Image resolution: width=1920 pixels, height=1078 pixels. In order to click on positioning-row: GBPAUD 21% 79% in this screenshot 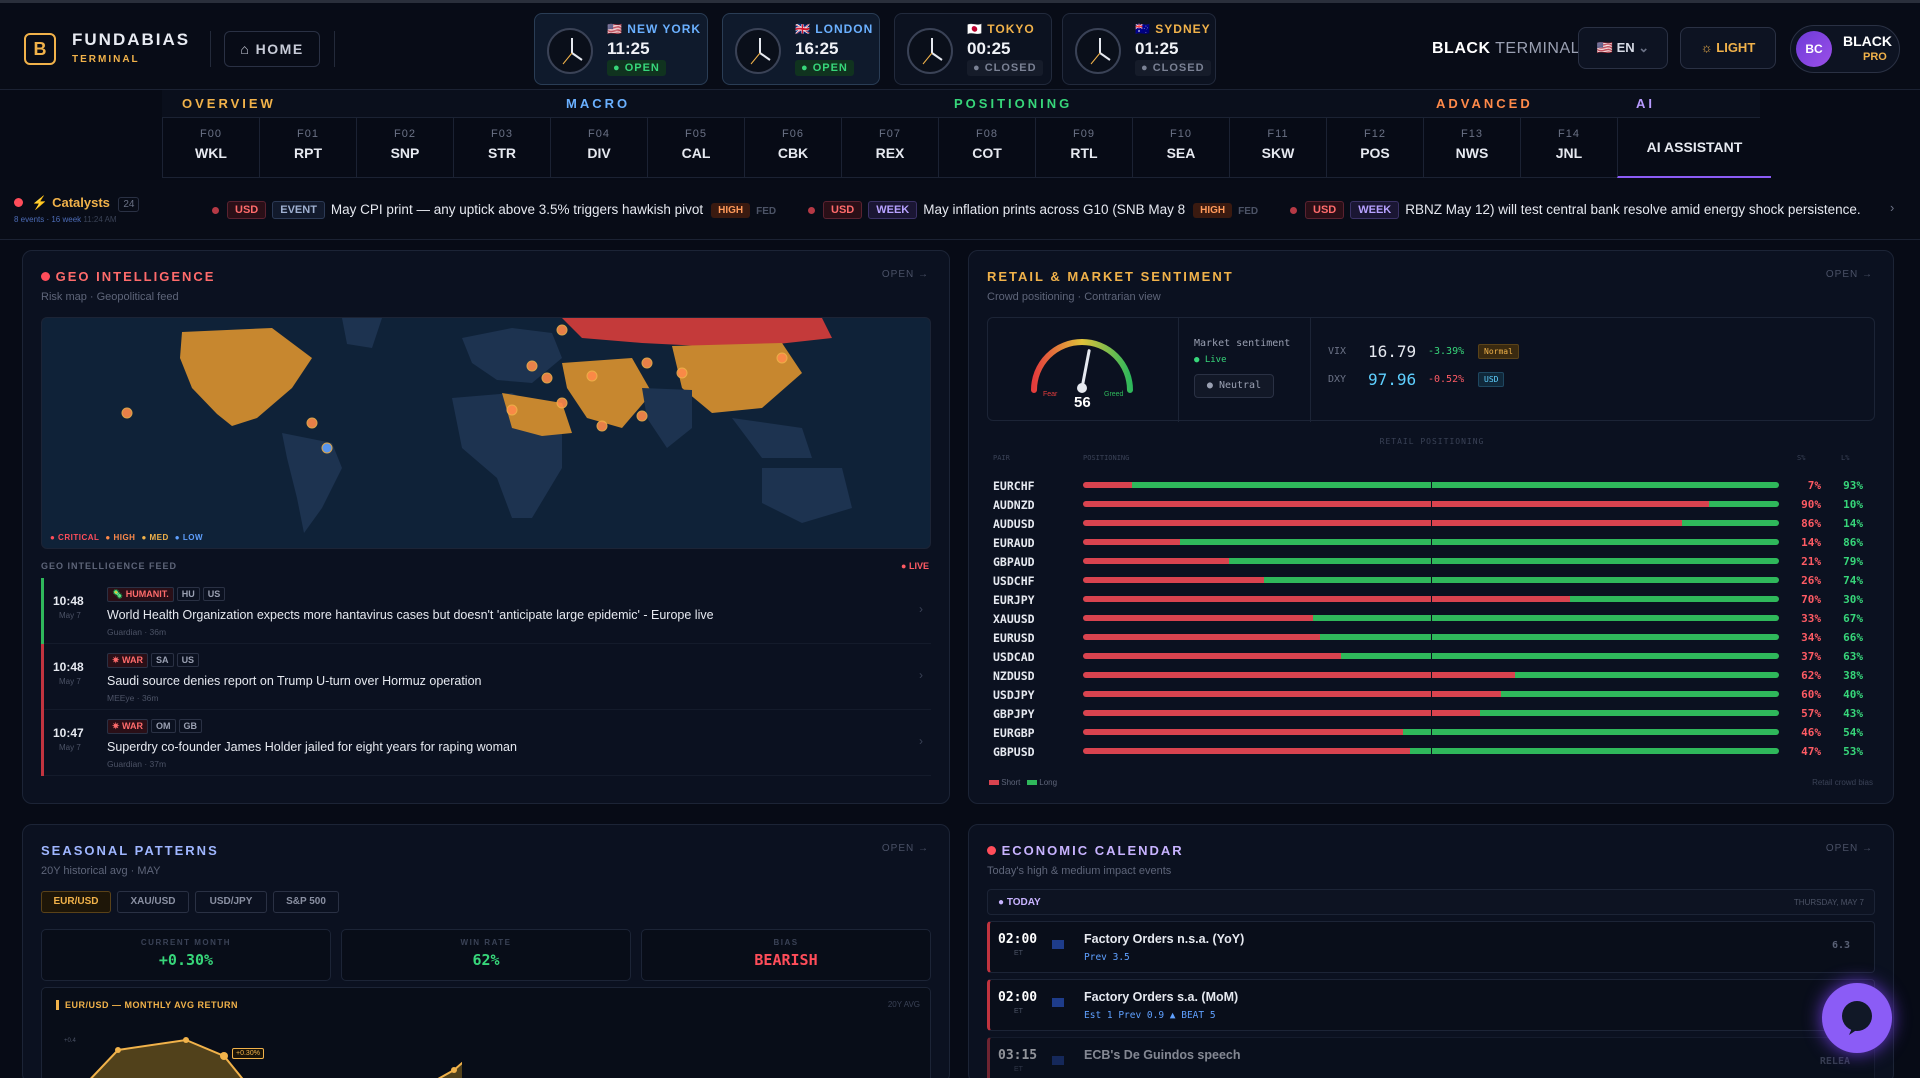, I will do `click(1430, 561)`.